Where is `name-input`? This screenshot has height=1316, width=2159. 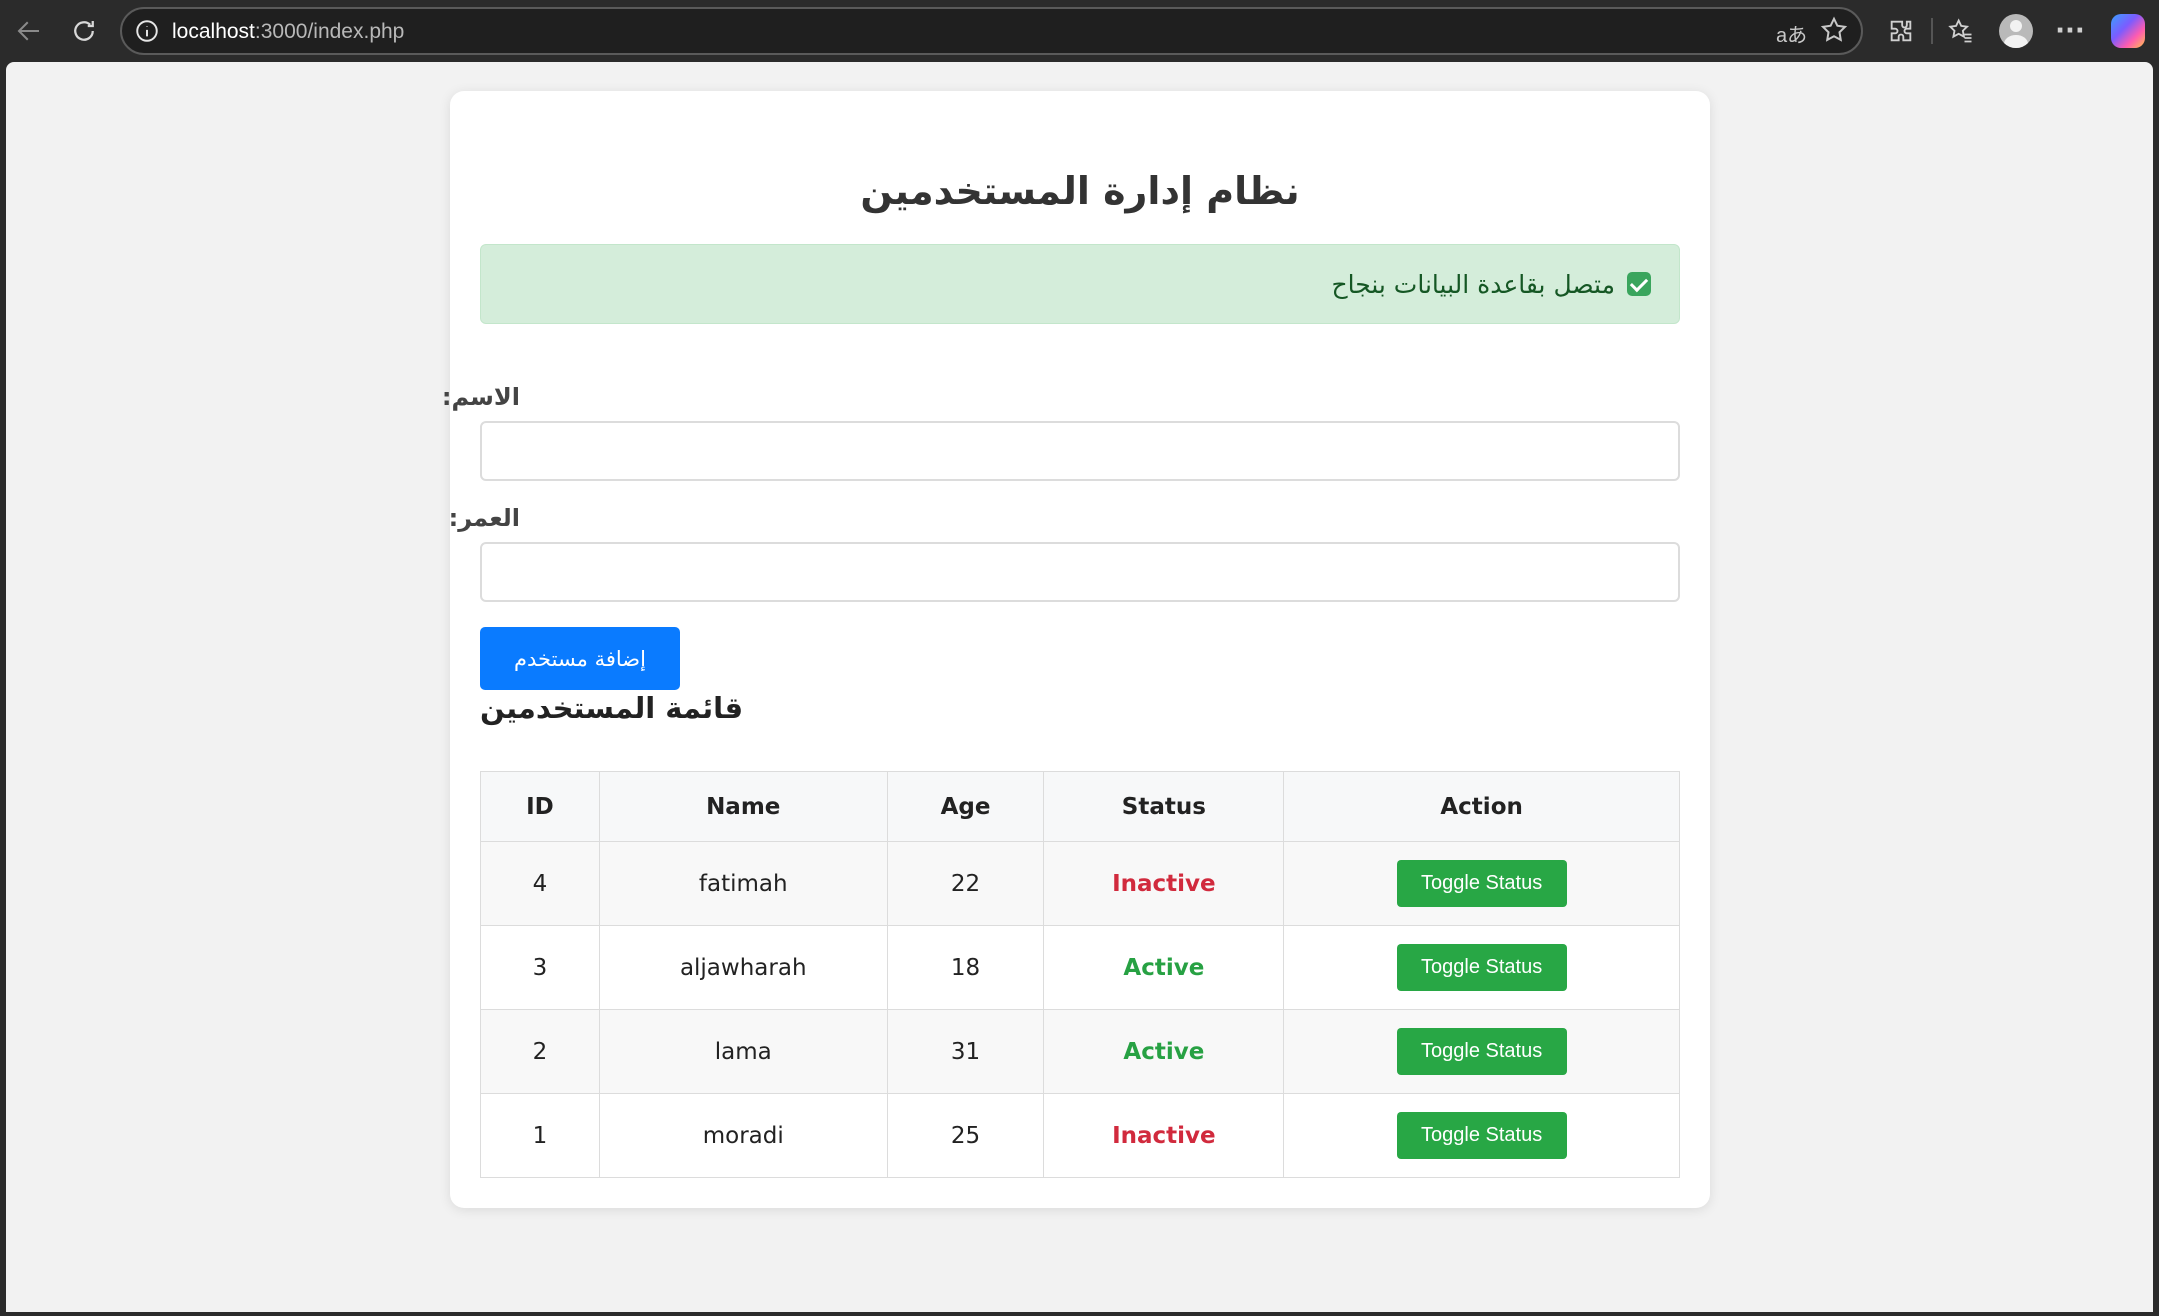 name-input is located at coordinates (1080, 451).